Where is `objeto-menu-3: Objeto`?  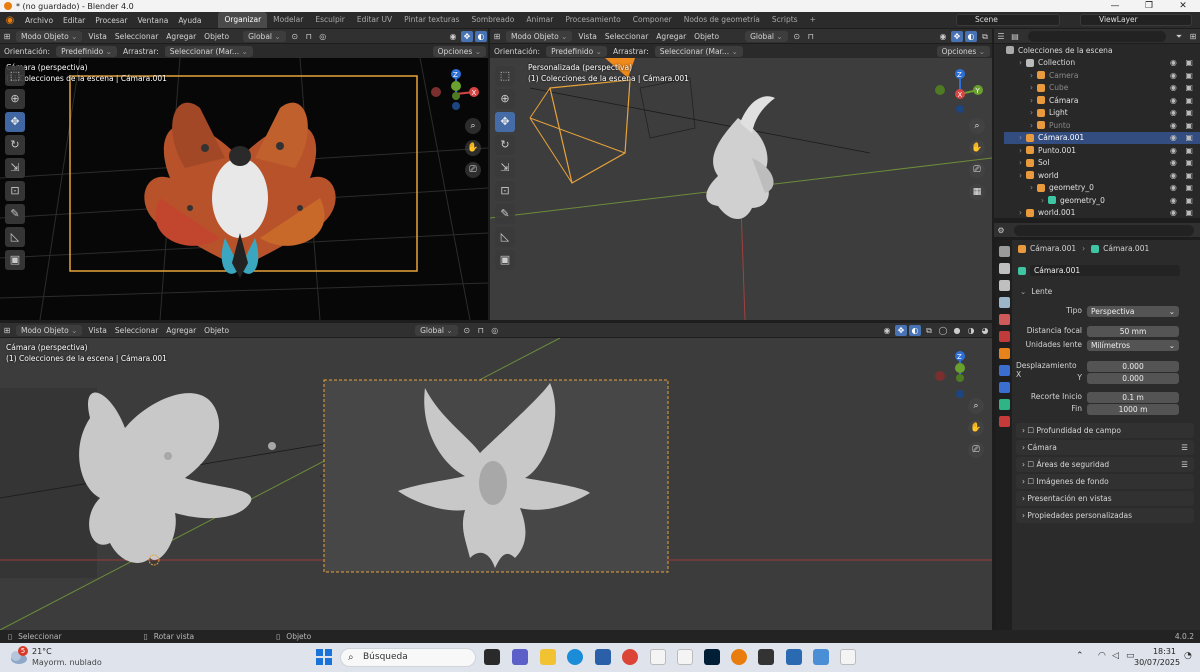 objeto-menu-3: Objeto is located at coordinates (216, 330).